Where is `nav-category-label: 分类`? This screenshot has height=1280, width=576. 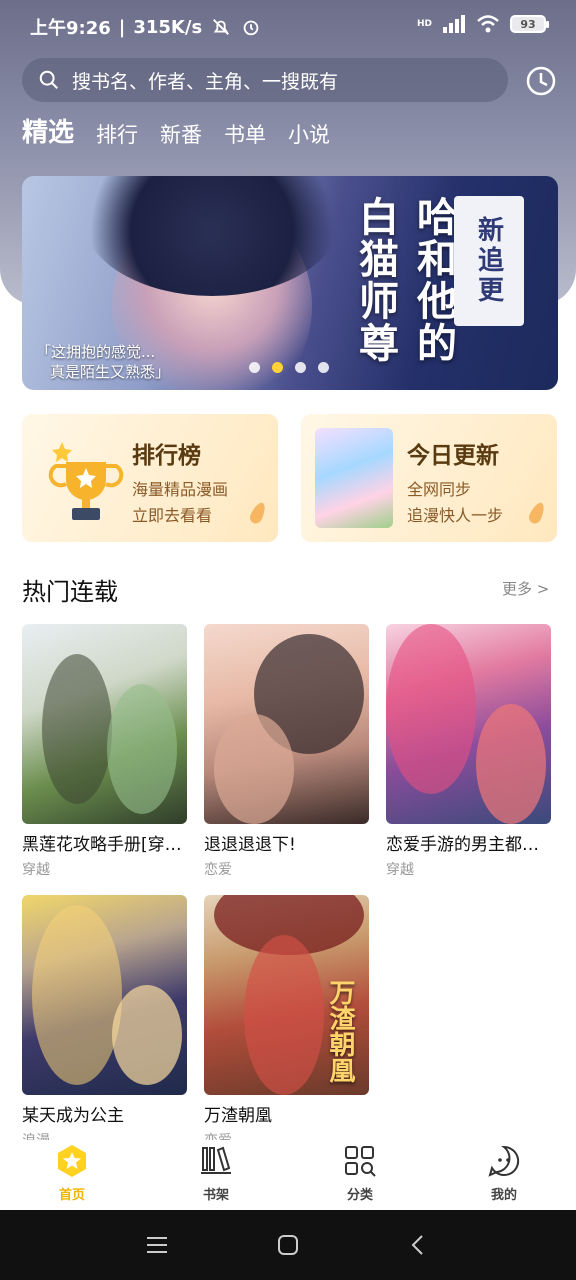 nav-category-label: 分类 is located at coordinates (359, 1195).